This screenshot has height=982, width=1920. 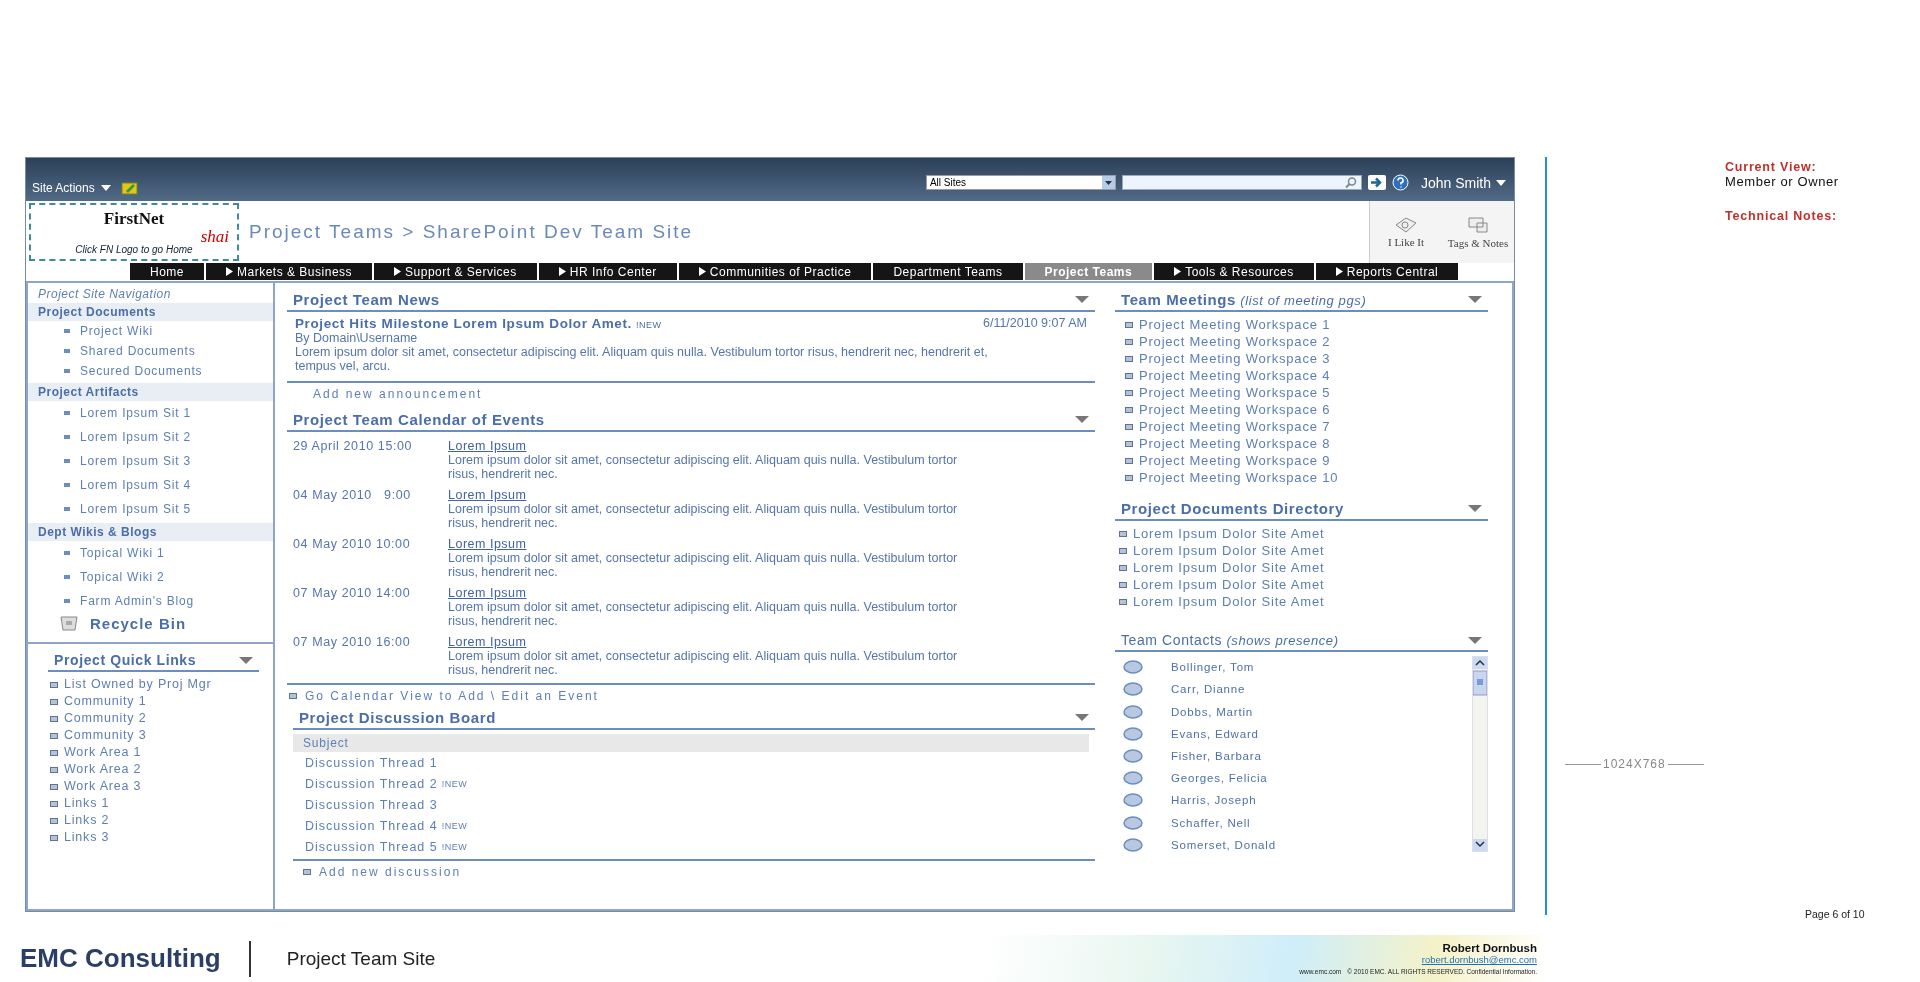 What do you see at coordinates (1480, 754) in the screenshot?
I see `scrollbar` at bounding box center [1480, 754].